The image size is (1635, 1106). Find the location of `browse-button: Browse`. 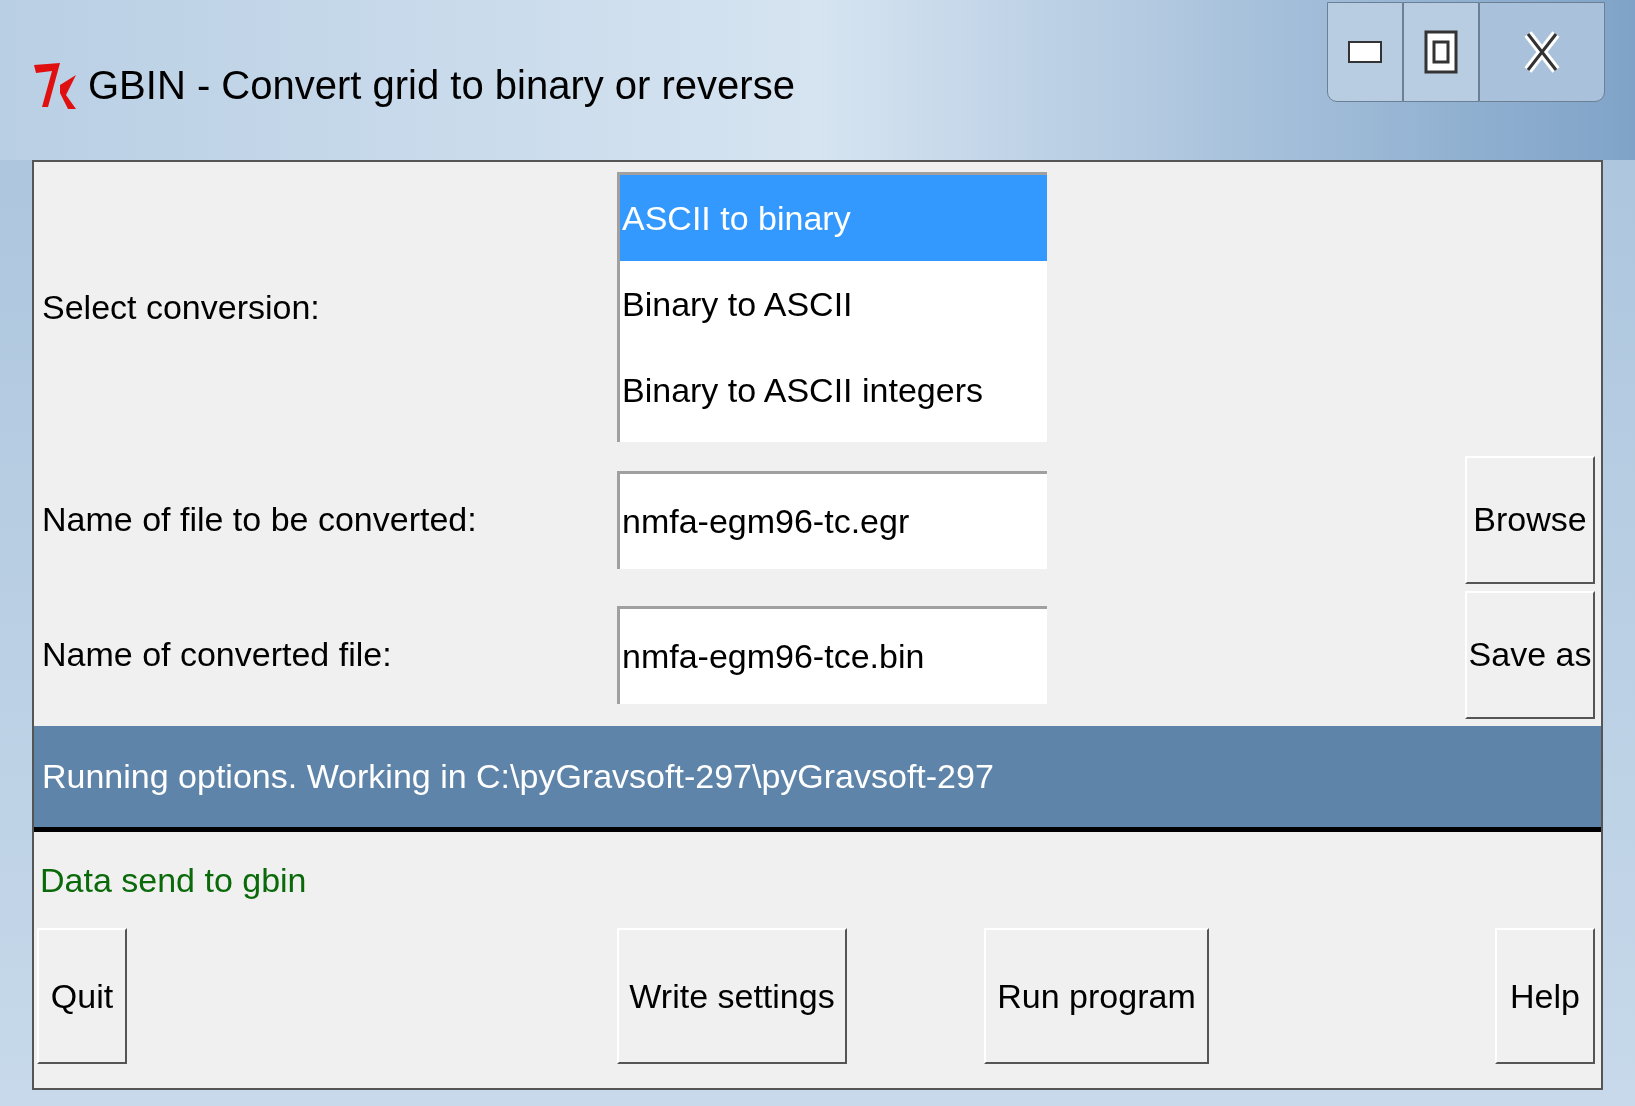

browse-button: Browse is located at coordinates (1530, 519).